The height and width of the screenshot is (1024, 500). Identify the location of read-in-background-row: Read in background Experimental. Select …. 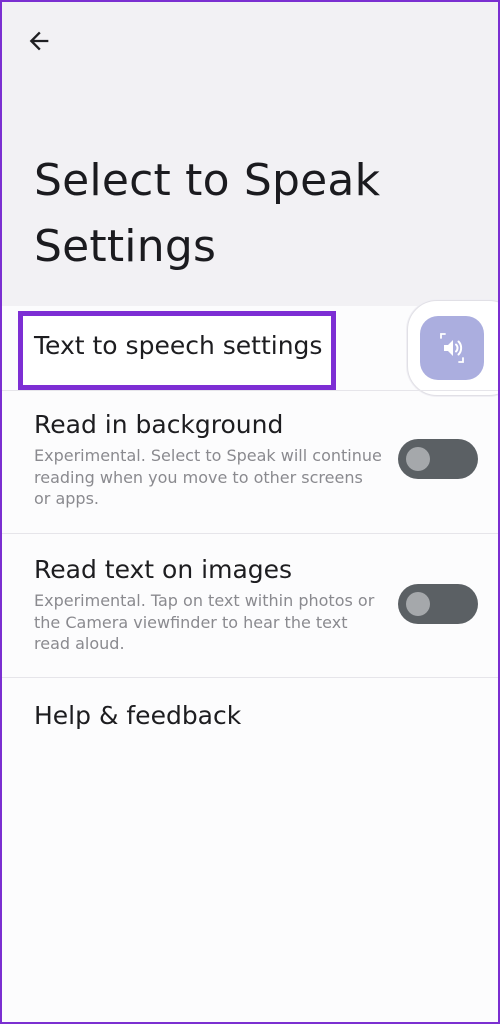
(250, 462).